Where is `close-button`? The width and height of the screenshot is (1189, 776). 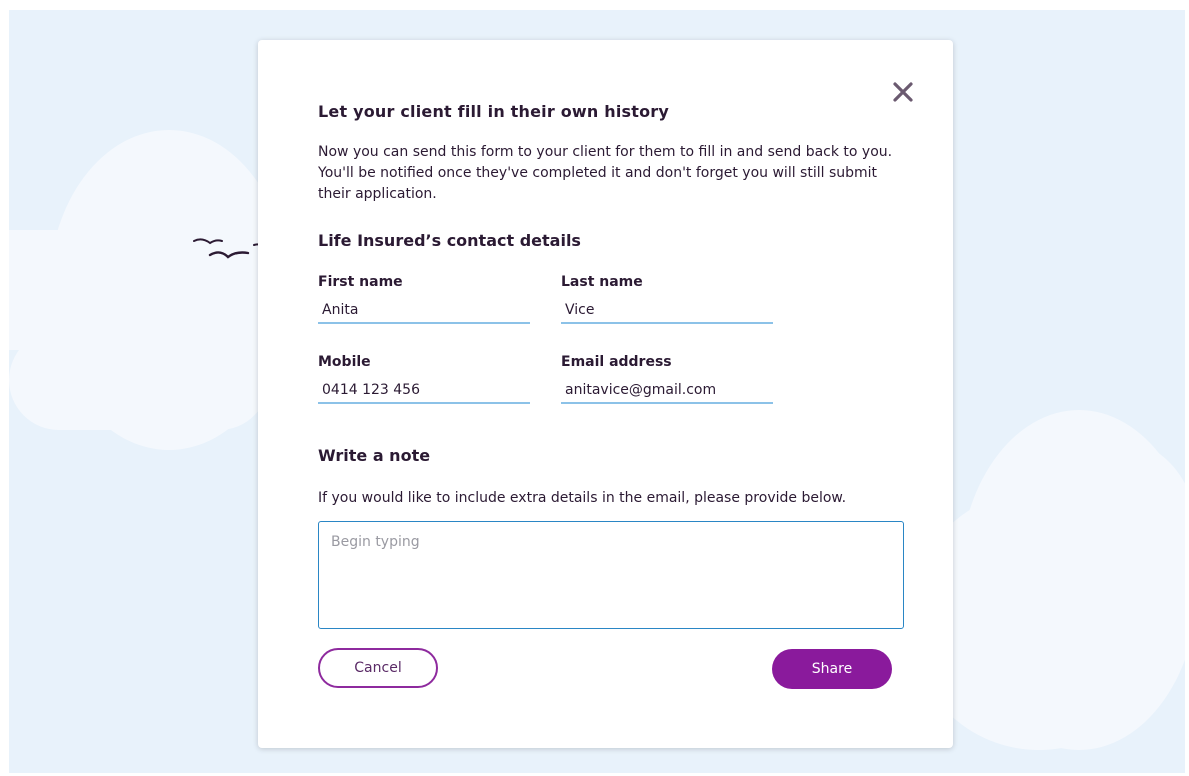
close-button is located at coordinates (903, 92).